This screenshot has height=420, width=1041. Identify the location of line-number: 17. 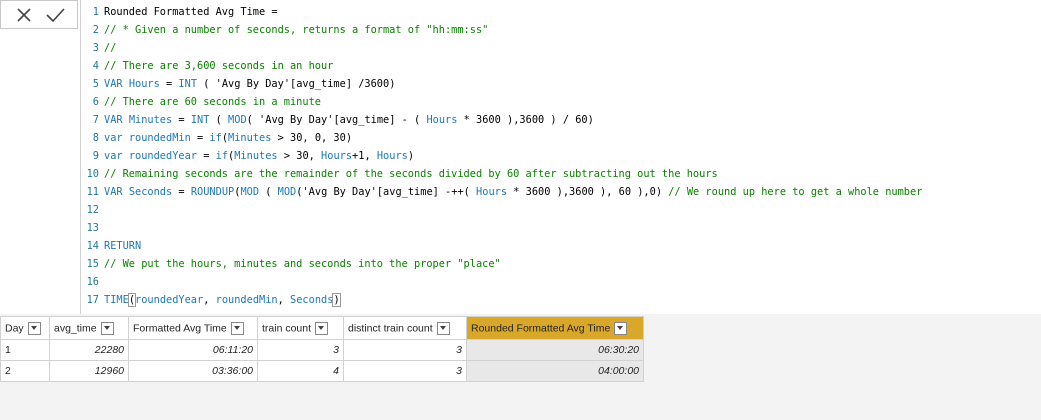
(92, 300).